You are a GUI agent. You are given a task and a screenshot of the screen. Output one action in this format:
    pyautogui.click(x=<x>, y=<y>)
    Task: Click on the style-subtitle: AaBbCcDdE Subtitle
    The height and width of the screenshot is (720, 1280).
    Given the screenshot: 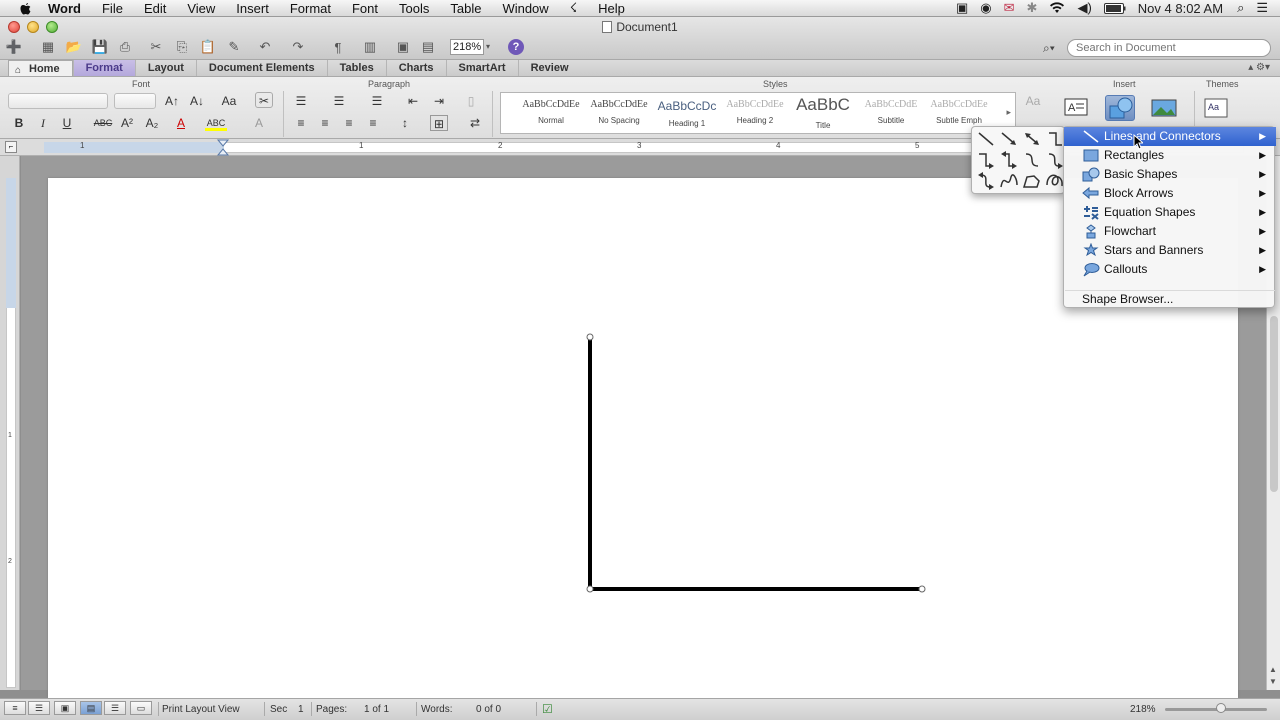 What is the action you would take?
    pyautogui.click(x=891, y=113)
    